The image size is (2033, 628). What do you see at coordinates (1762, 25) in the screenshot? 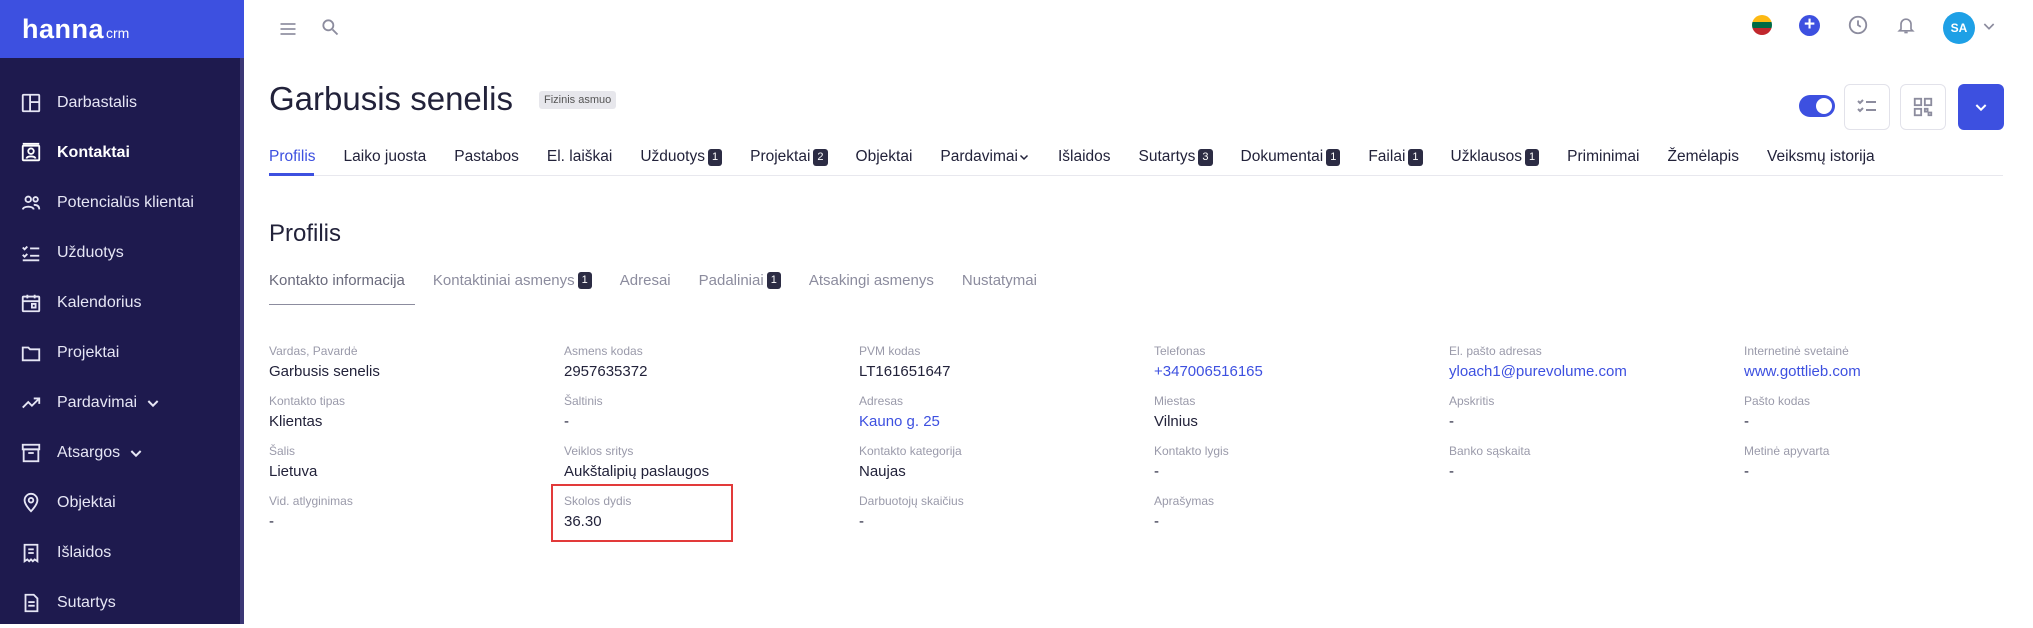
I see `language-flag-icon` at bounding box center [1762, 25].